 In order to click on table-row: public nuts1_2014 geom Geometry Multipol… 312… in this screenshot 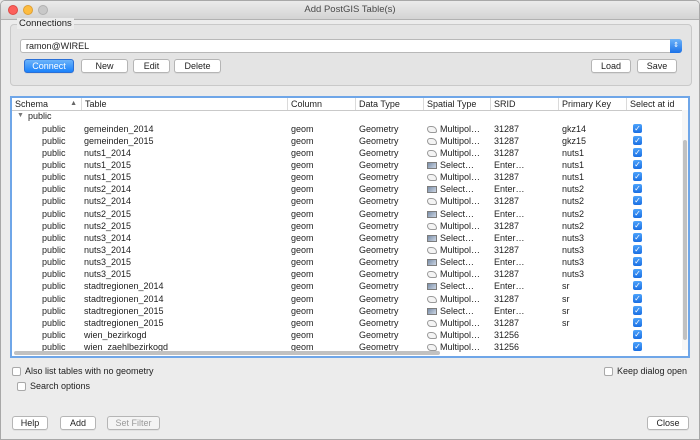, I will do `click(348, 153)`.